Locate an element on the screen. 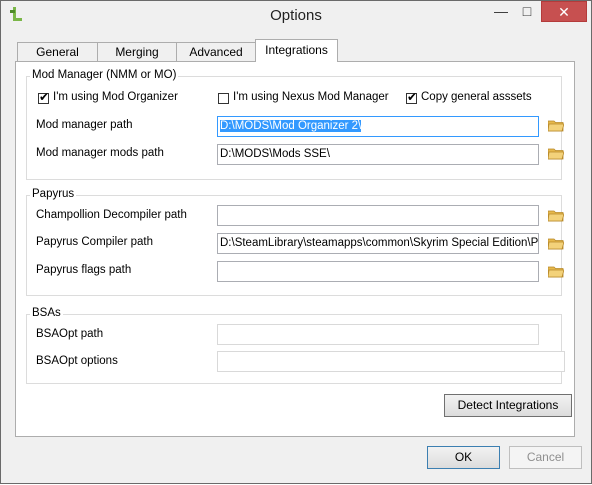  mod-manager-path-field: D:\MODS\Mod Organizer 2\ is located at coordinates (378, 126).